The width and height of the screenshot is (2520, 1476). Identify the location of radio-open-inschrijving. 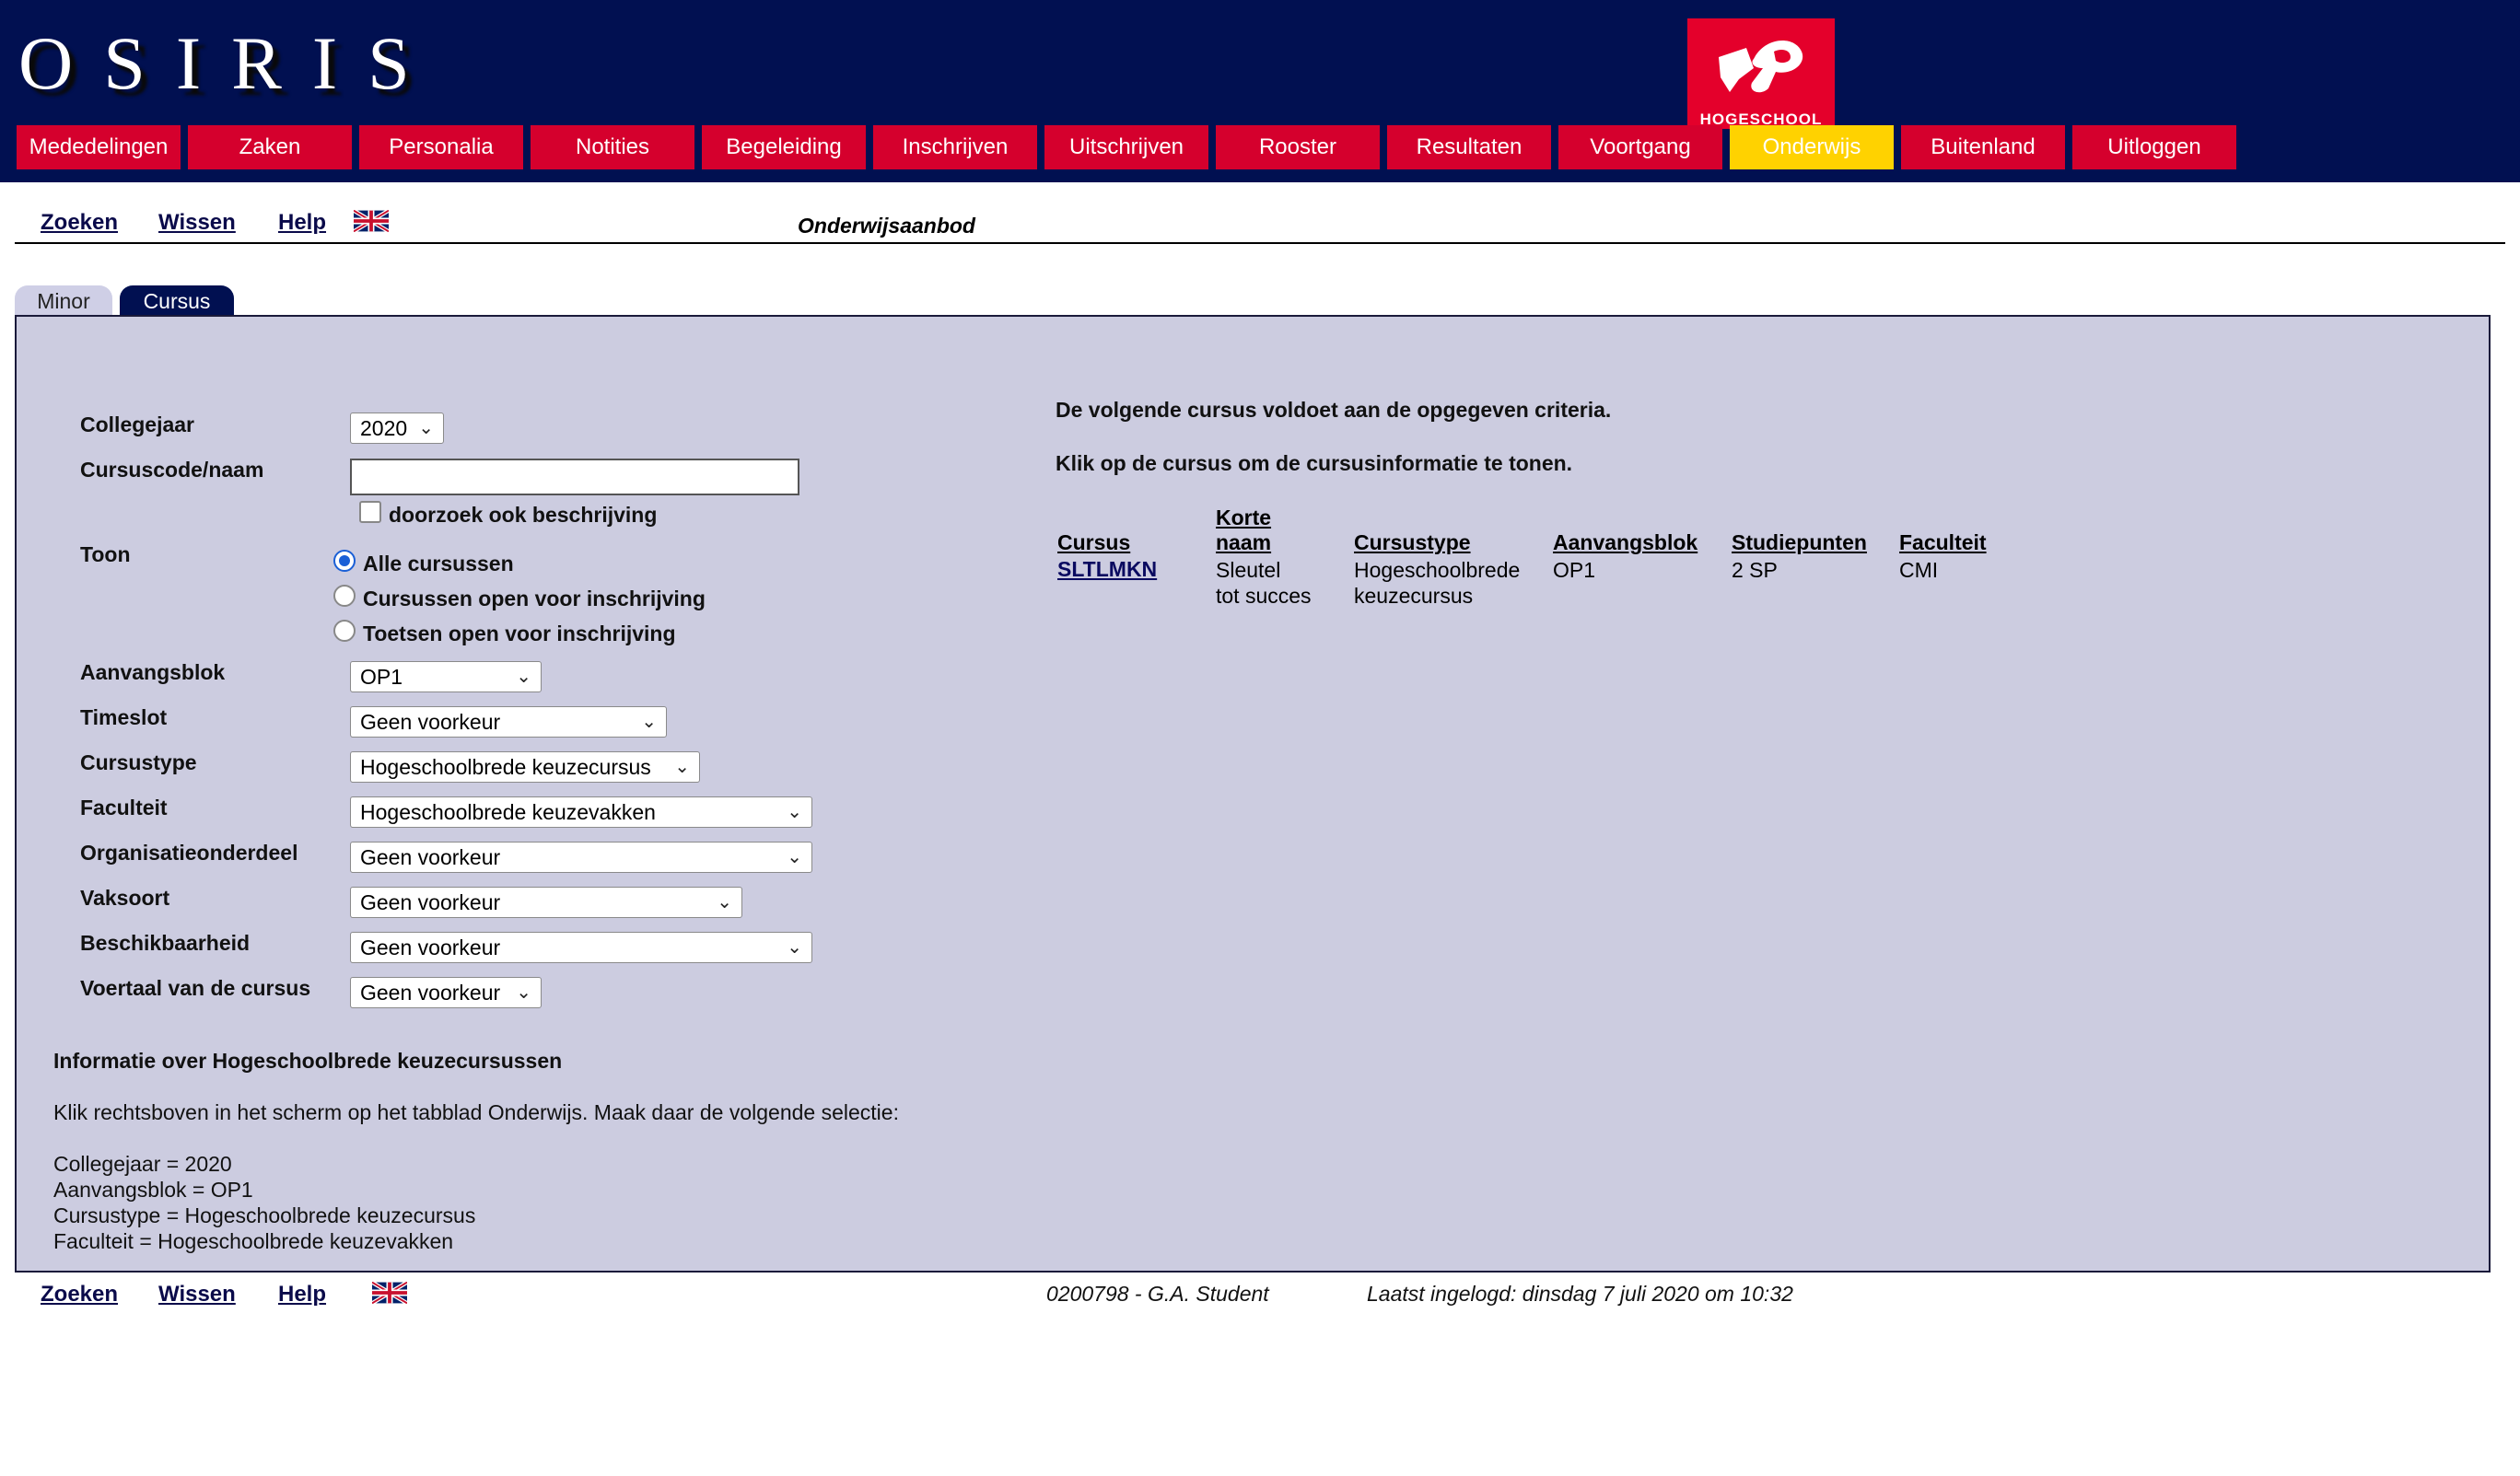
(344, 596).